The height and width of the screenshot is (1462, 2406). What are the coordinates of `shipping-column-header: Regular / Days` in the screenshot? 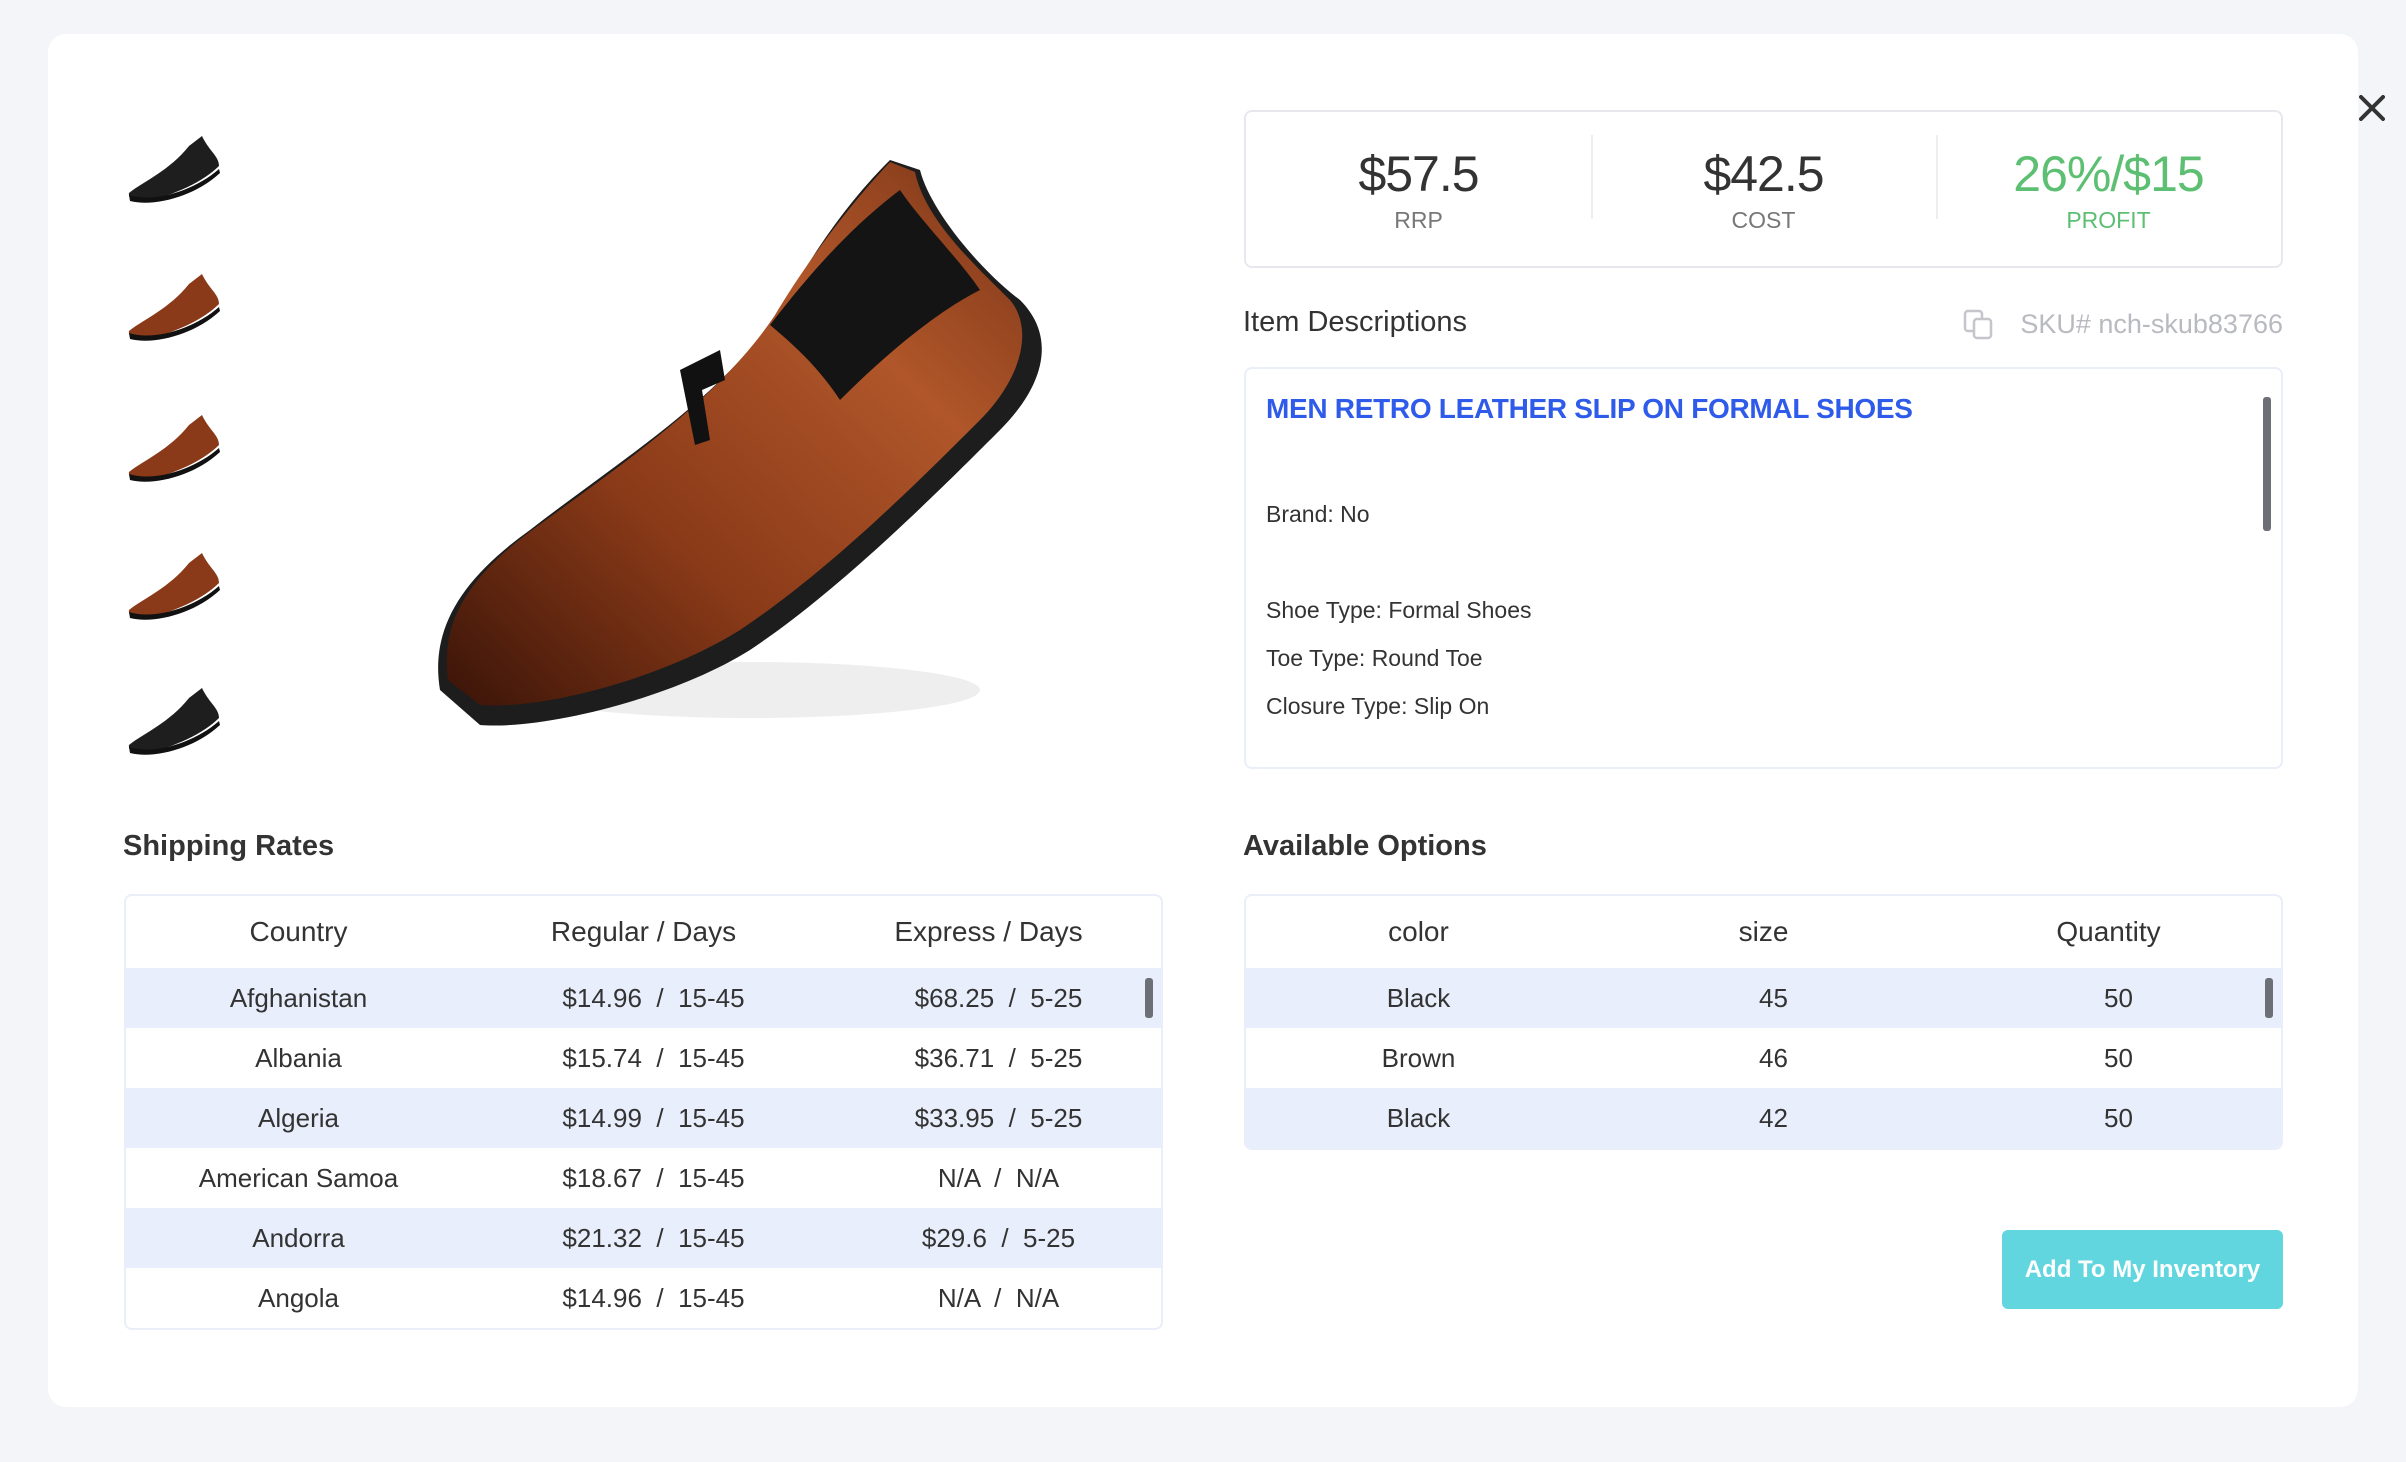 It's located at (643, 932).